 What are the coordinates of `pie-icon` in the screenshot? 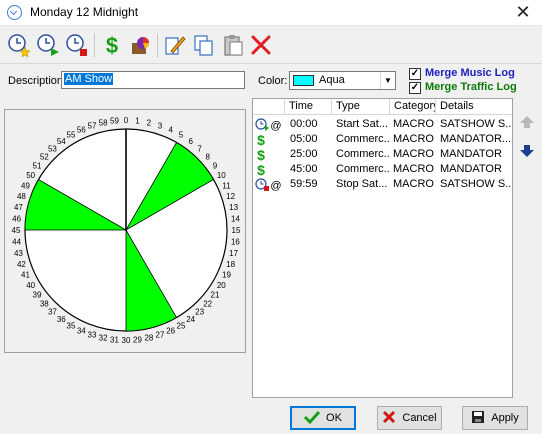 It's located at (141, 45).